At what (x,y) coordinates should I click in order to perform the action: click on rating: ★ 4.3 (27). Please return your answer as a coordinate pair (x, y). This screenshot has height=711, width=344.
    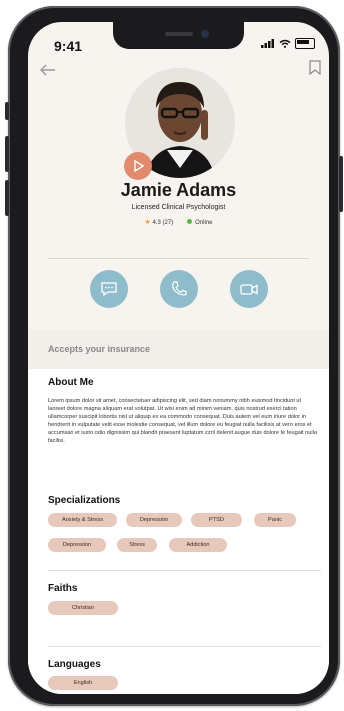
    Looking at the image, I should click on (159, 222).